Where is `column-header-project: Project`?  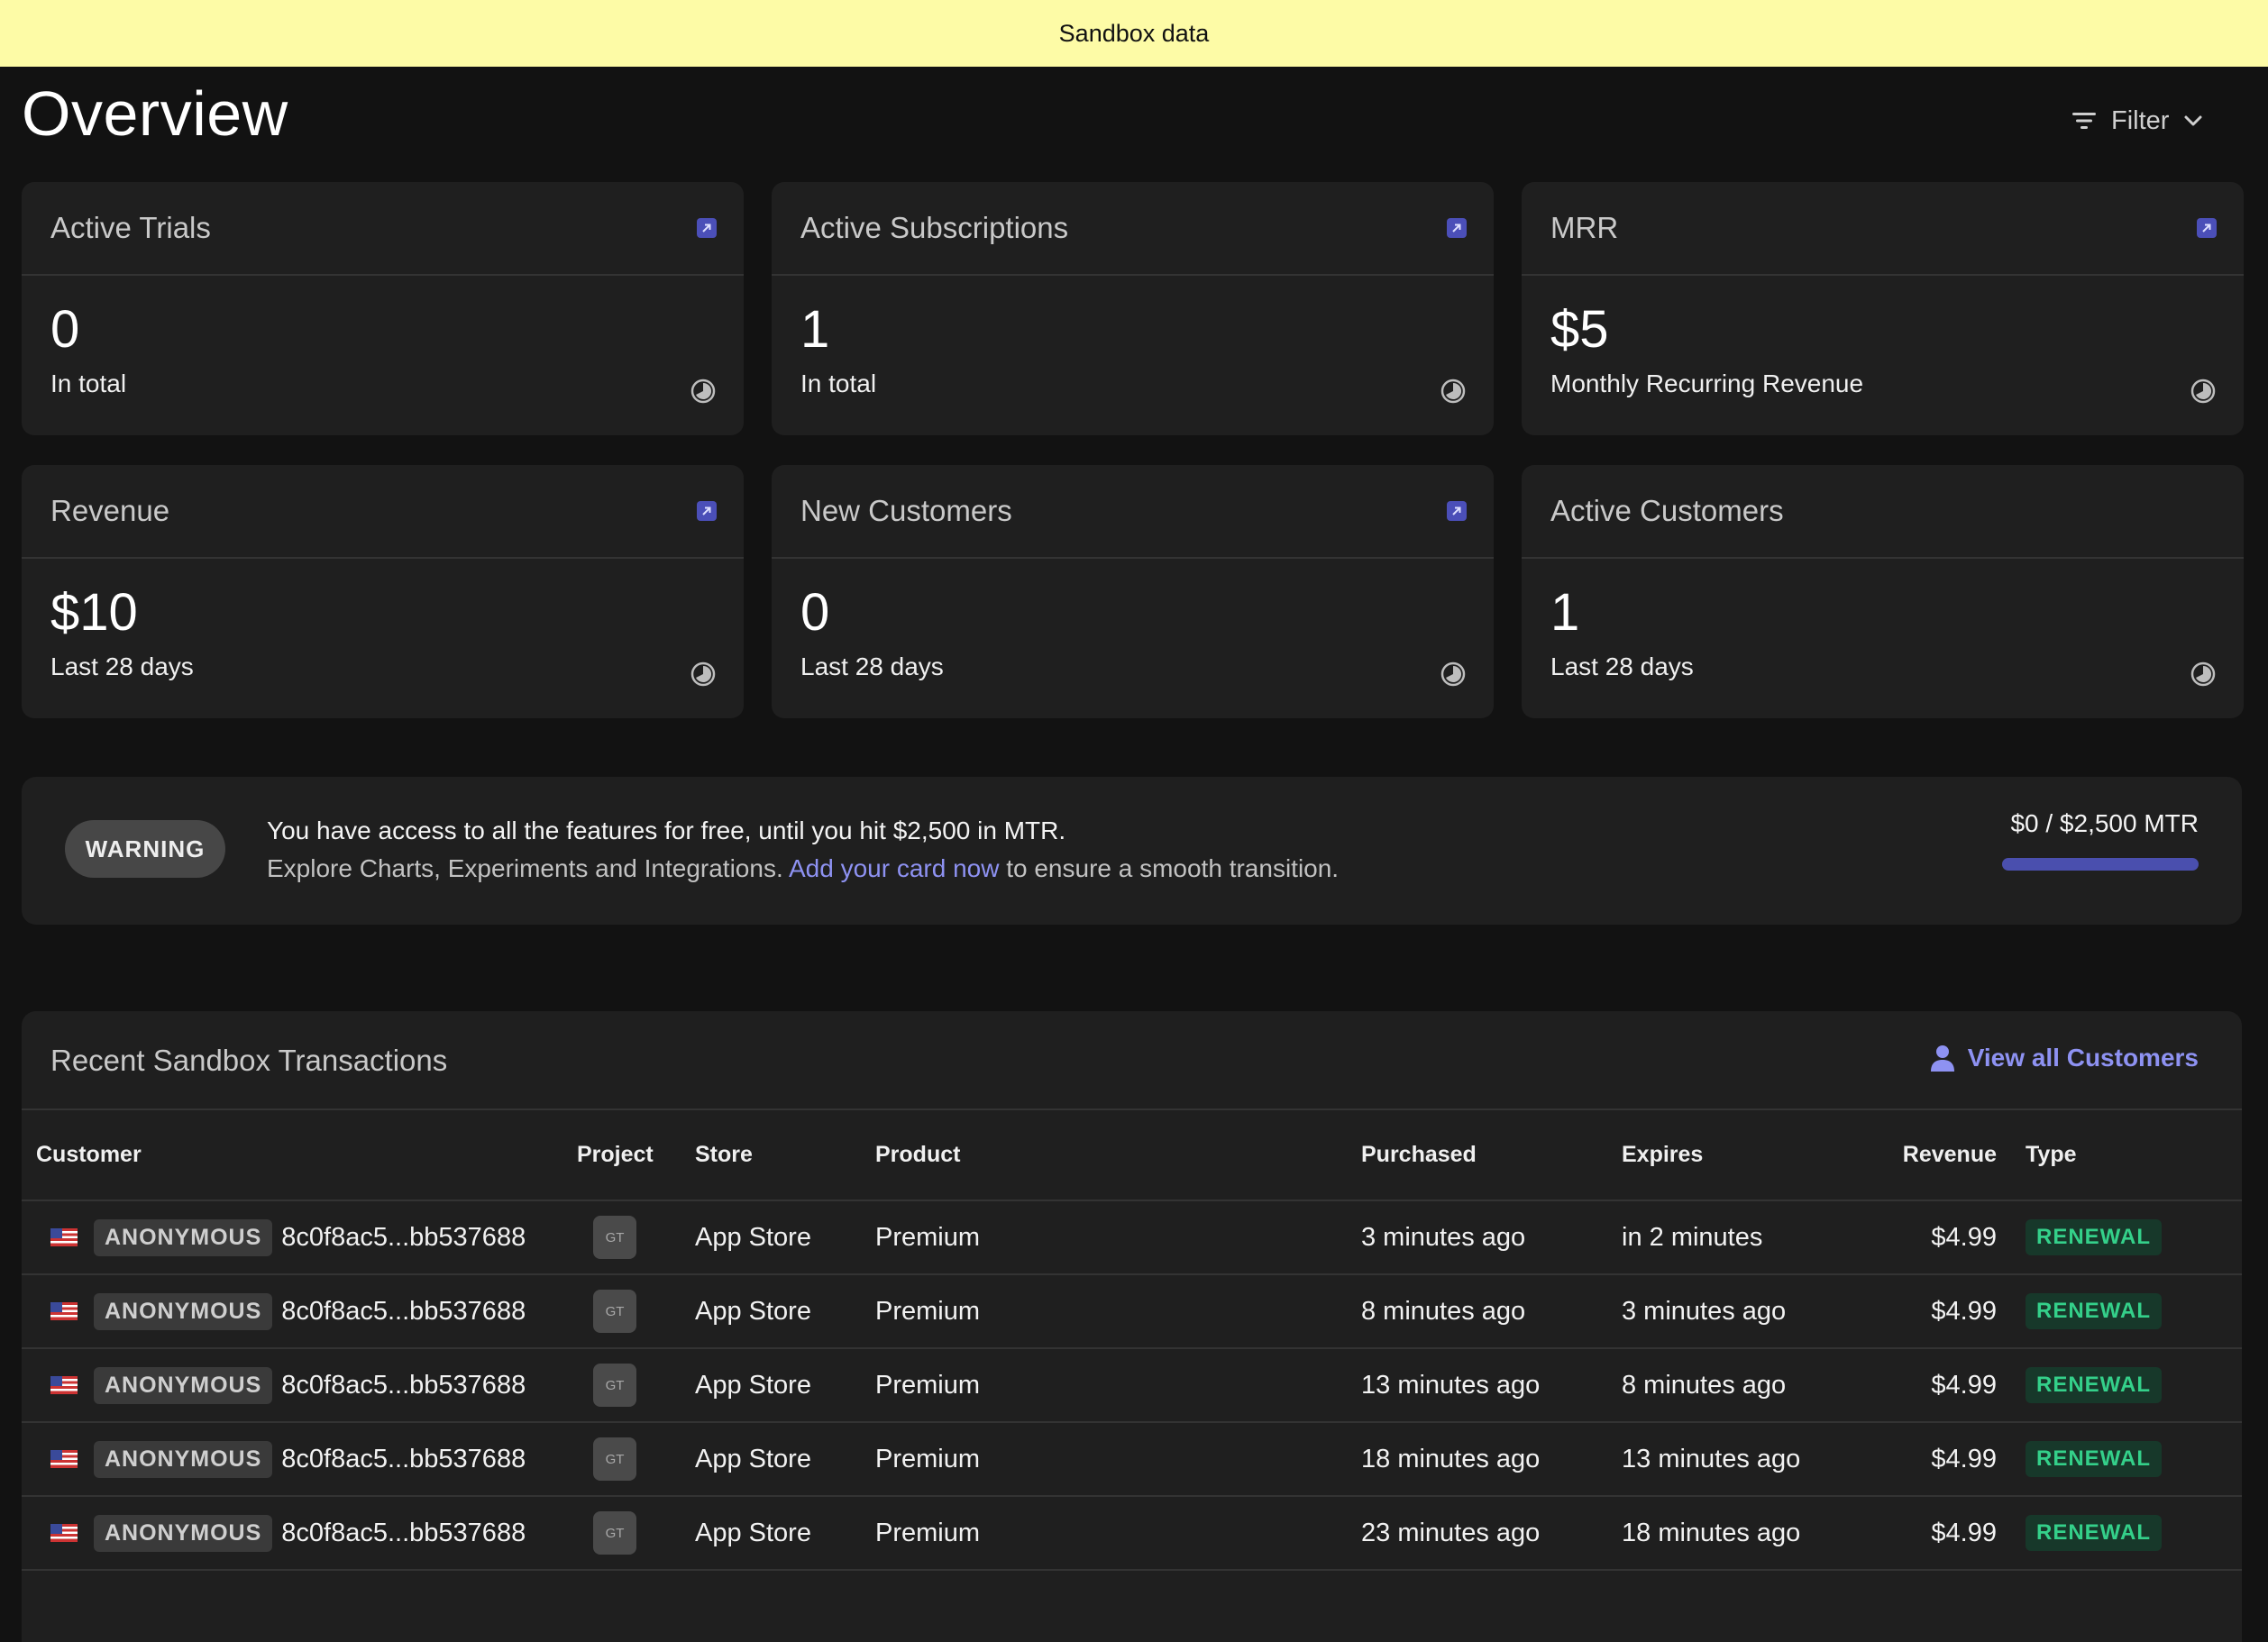
column-header-project: Project is located at coordinates (636, 1156).